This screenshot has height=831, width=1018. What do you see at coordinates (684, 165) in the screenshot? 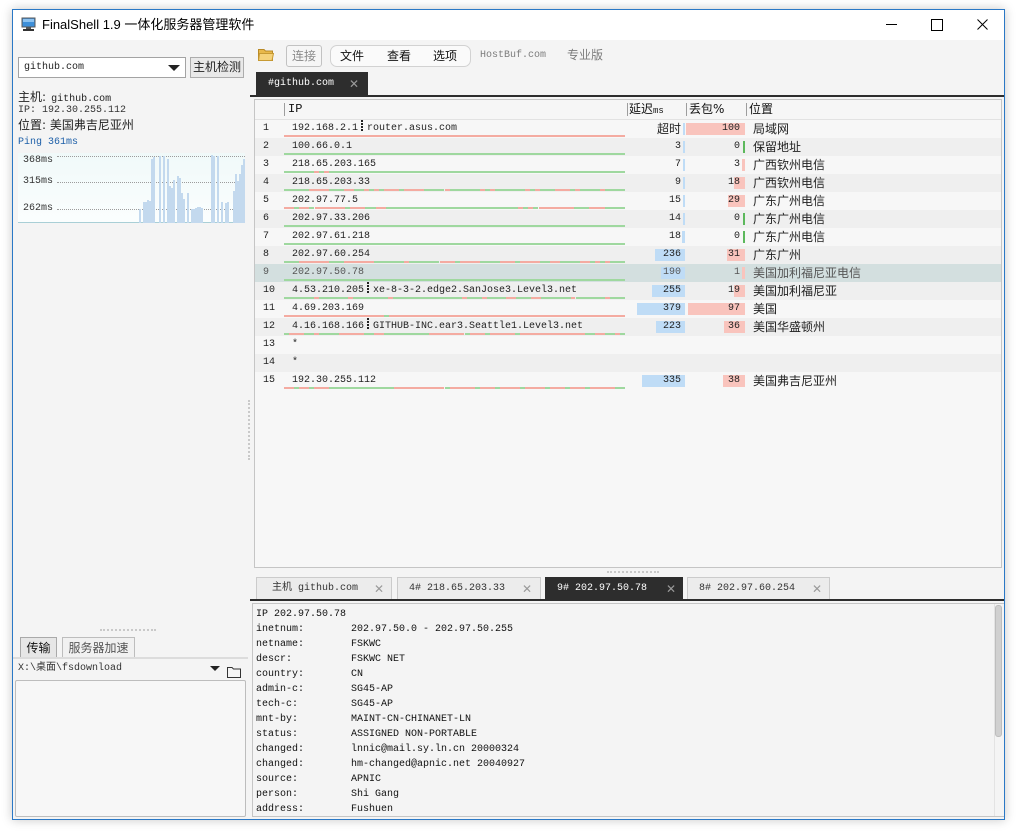
I see `latency-bar` at bounding box center [684, 165].